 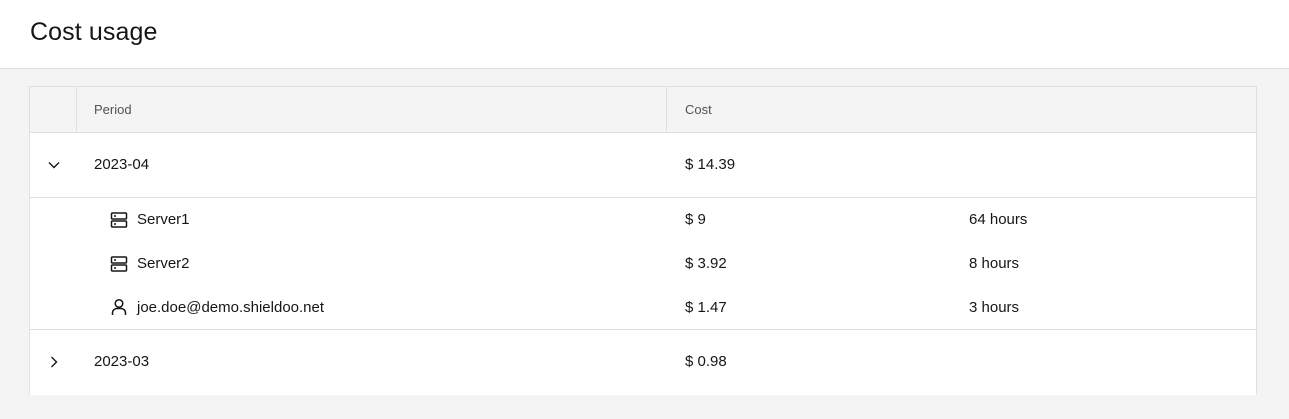 What do you see at coordinates (94, 32) in the screenshot?
I see `page-title: Cost usage` at bounding box center [94, 32].